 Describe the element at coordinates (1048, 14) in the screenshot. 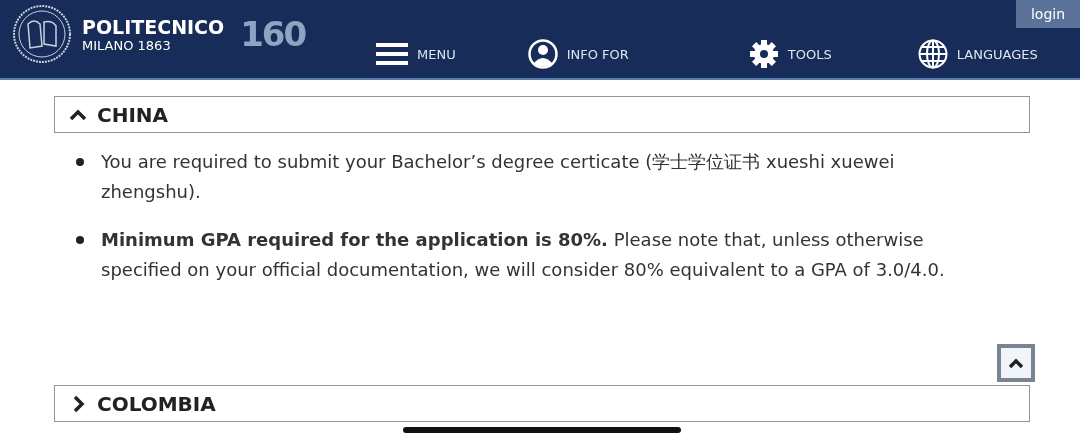

I see `login-link: login` at that location.